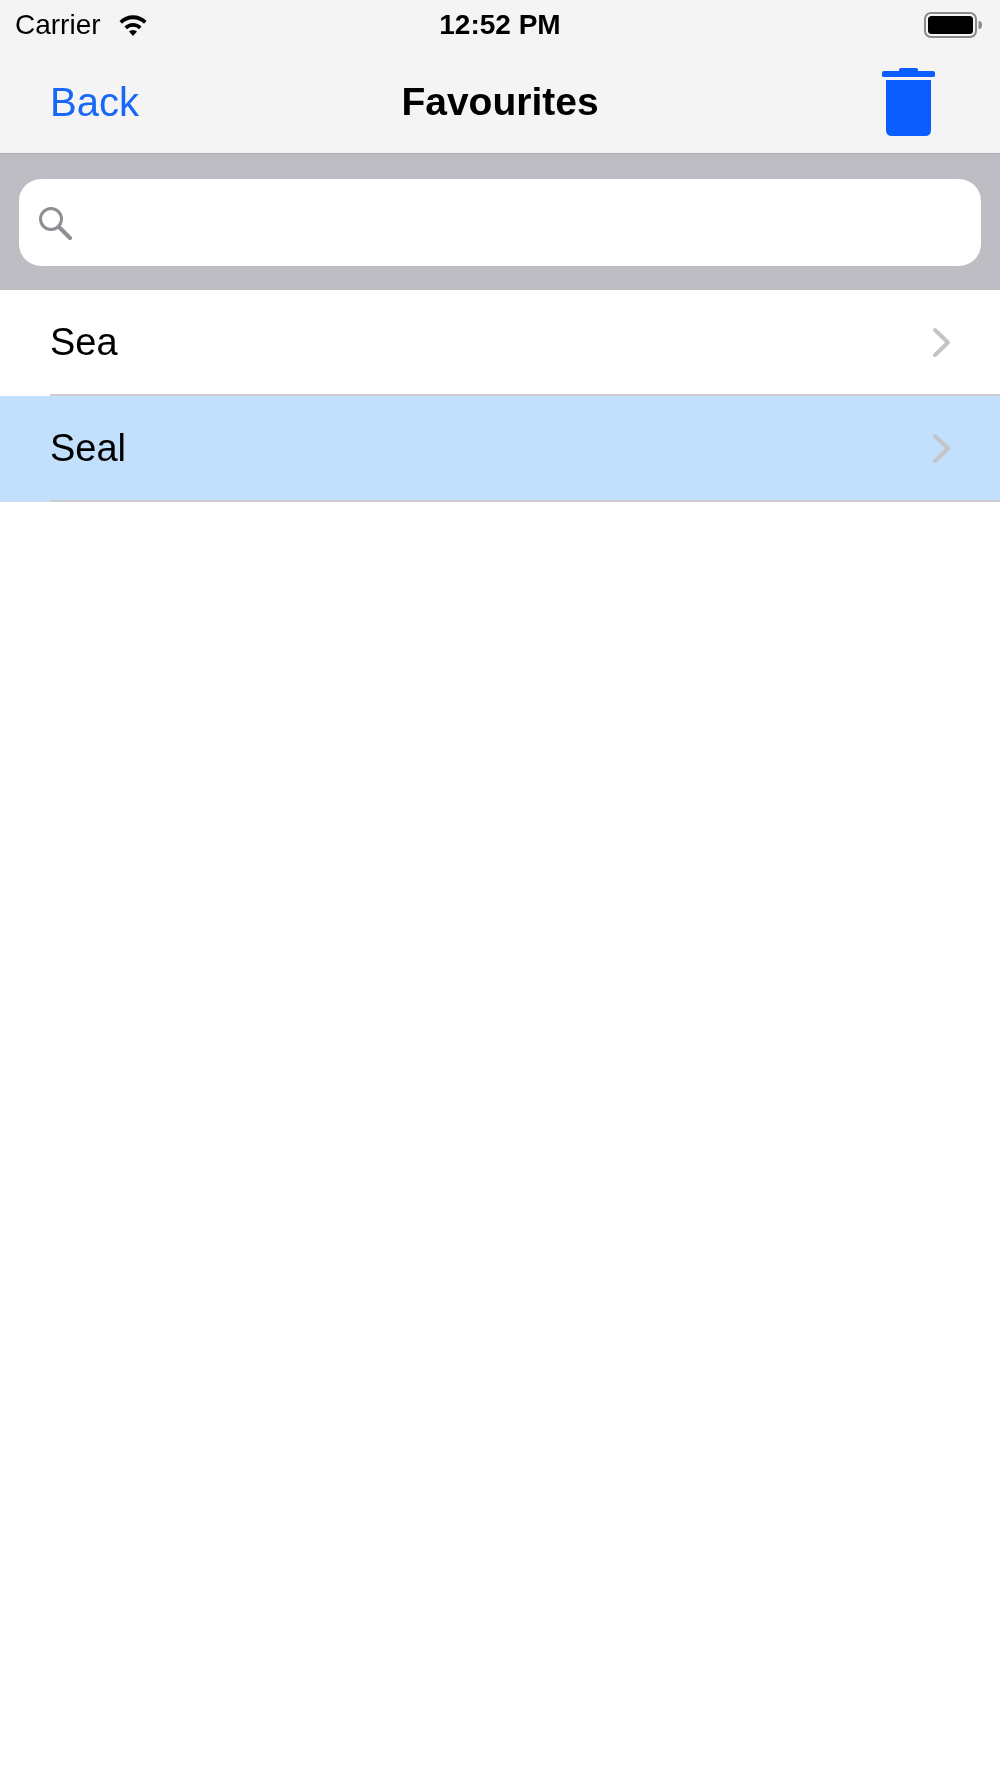 This screenshot has height=1778, width=1000. Describe the element at coordinates (953, 25) in the screenshot. I see `battery-icon` at that location.